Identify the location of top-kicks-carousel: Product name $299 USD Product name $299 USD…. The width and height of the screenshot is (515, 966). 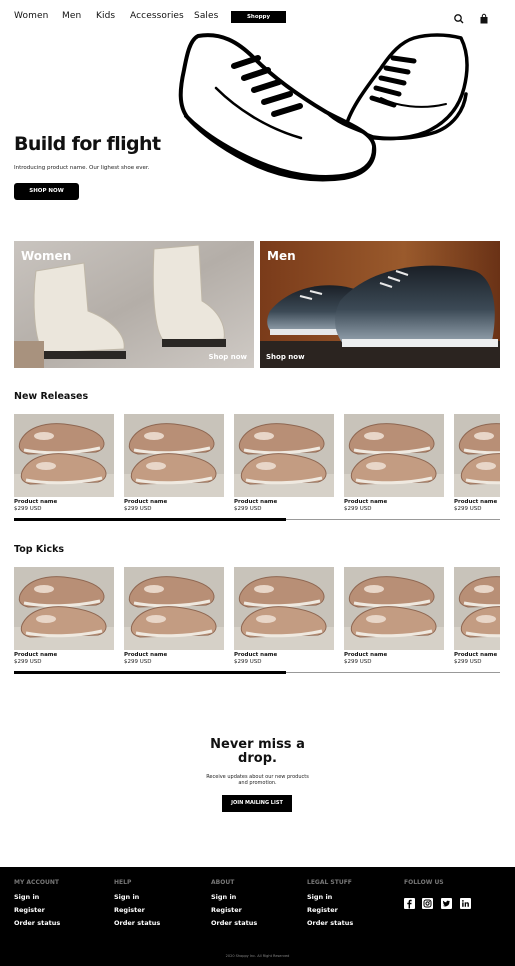
(257, 617).